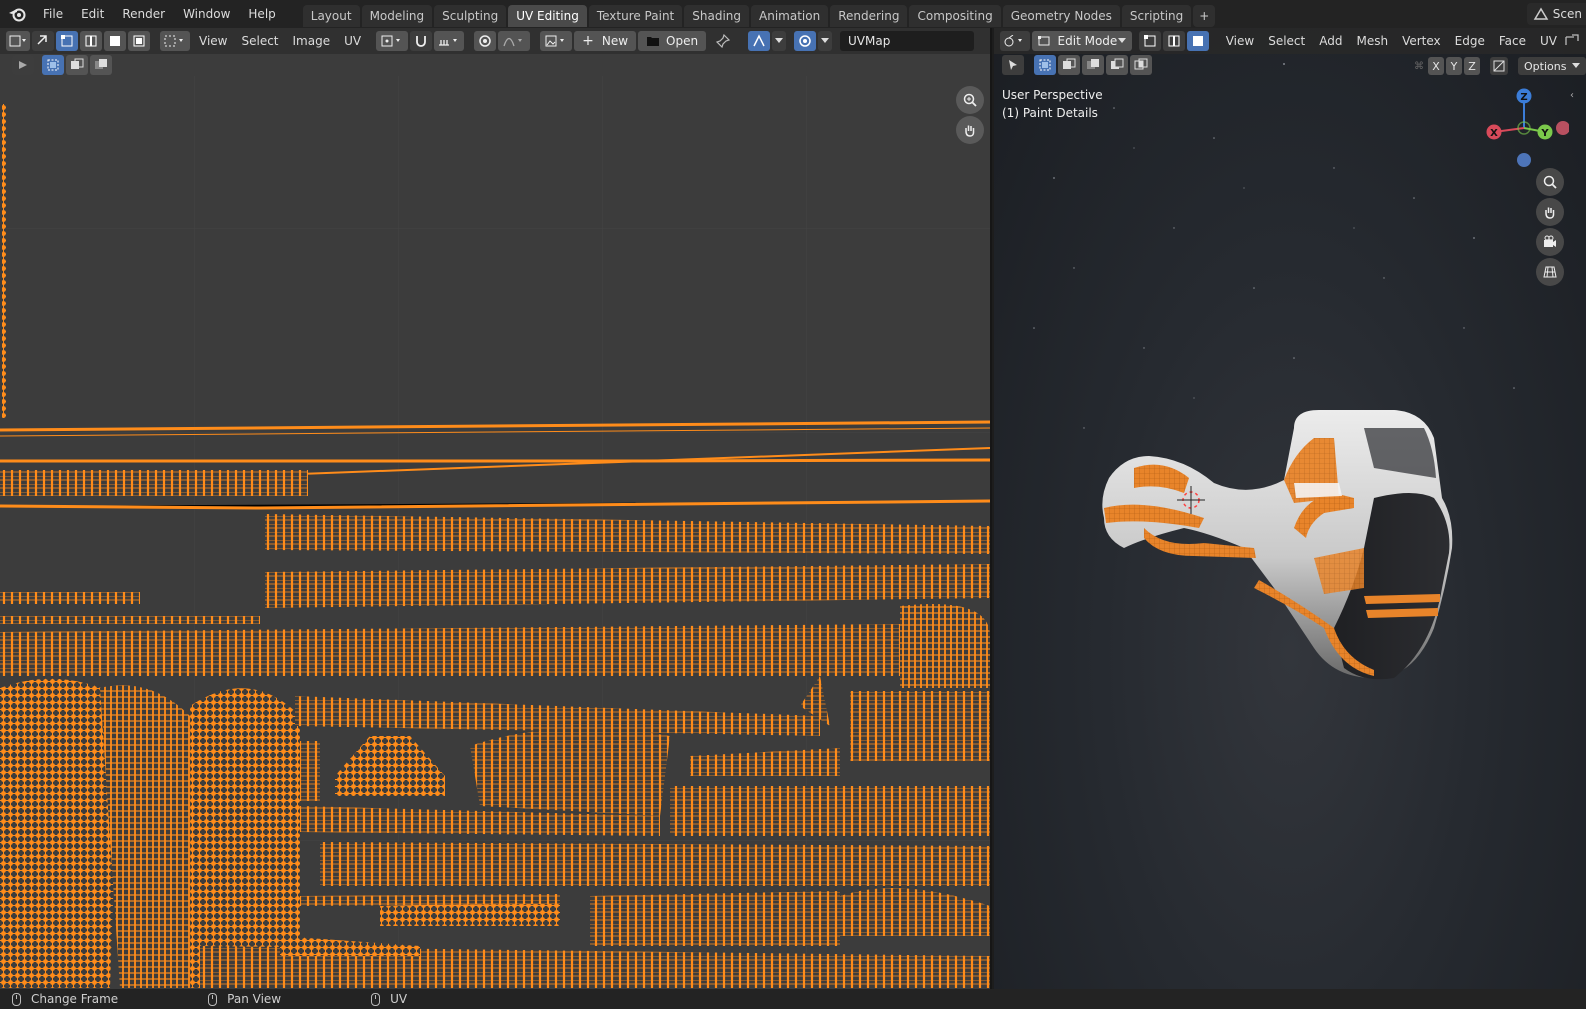 The height and width of the screenshot is (1009, 1586). What do you see at coordinates (399, 999) in the screenshot?
I see `status-uv-label: UV` at bounding box center [399, 999].